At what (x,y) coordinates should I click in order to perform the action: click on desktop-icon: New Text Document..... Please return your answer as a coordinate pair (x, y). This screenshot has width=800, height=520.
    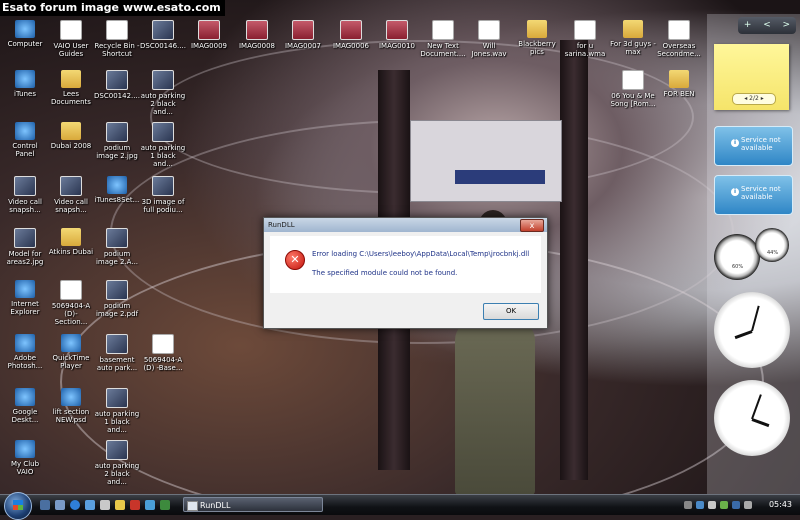
    Looking at the image, I should click on (443, 39).